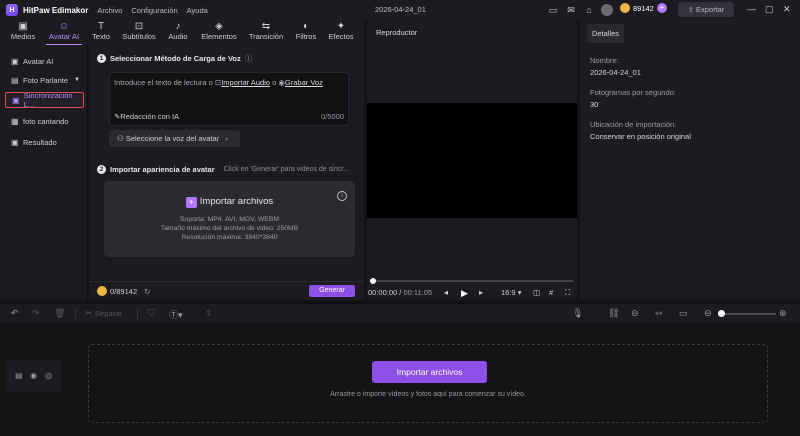 The height and width of the screenshot is (436, 800). Describe the element at coordinates (15, 313) in the screenshot. I see `undo-icon: ↶` at that location.